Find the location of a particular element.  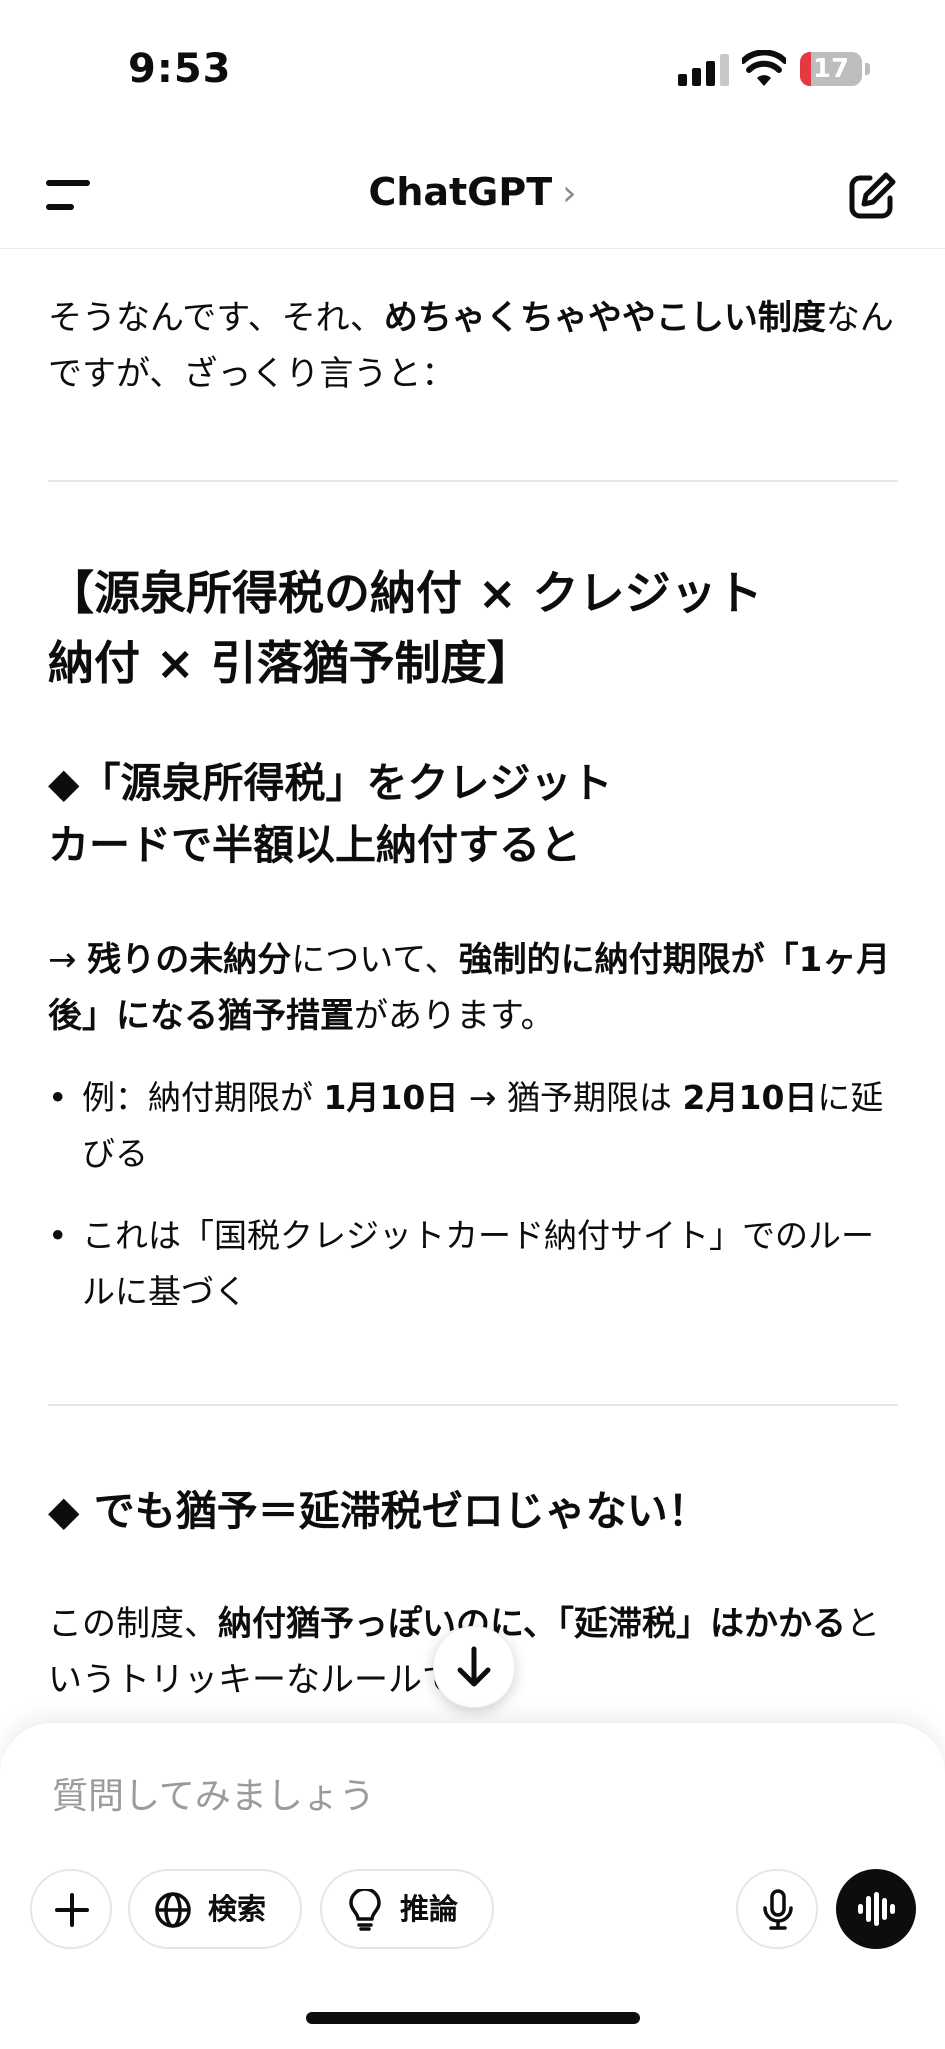

text: そうなんです、それ、 is located at coordinates (216, 318).